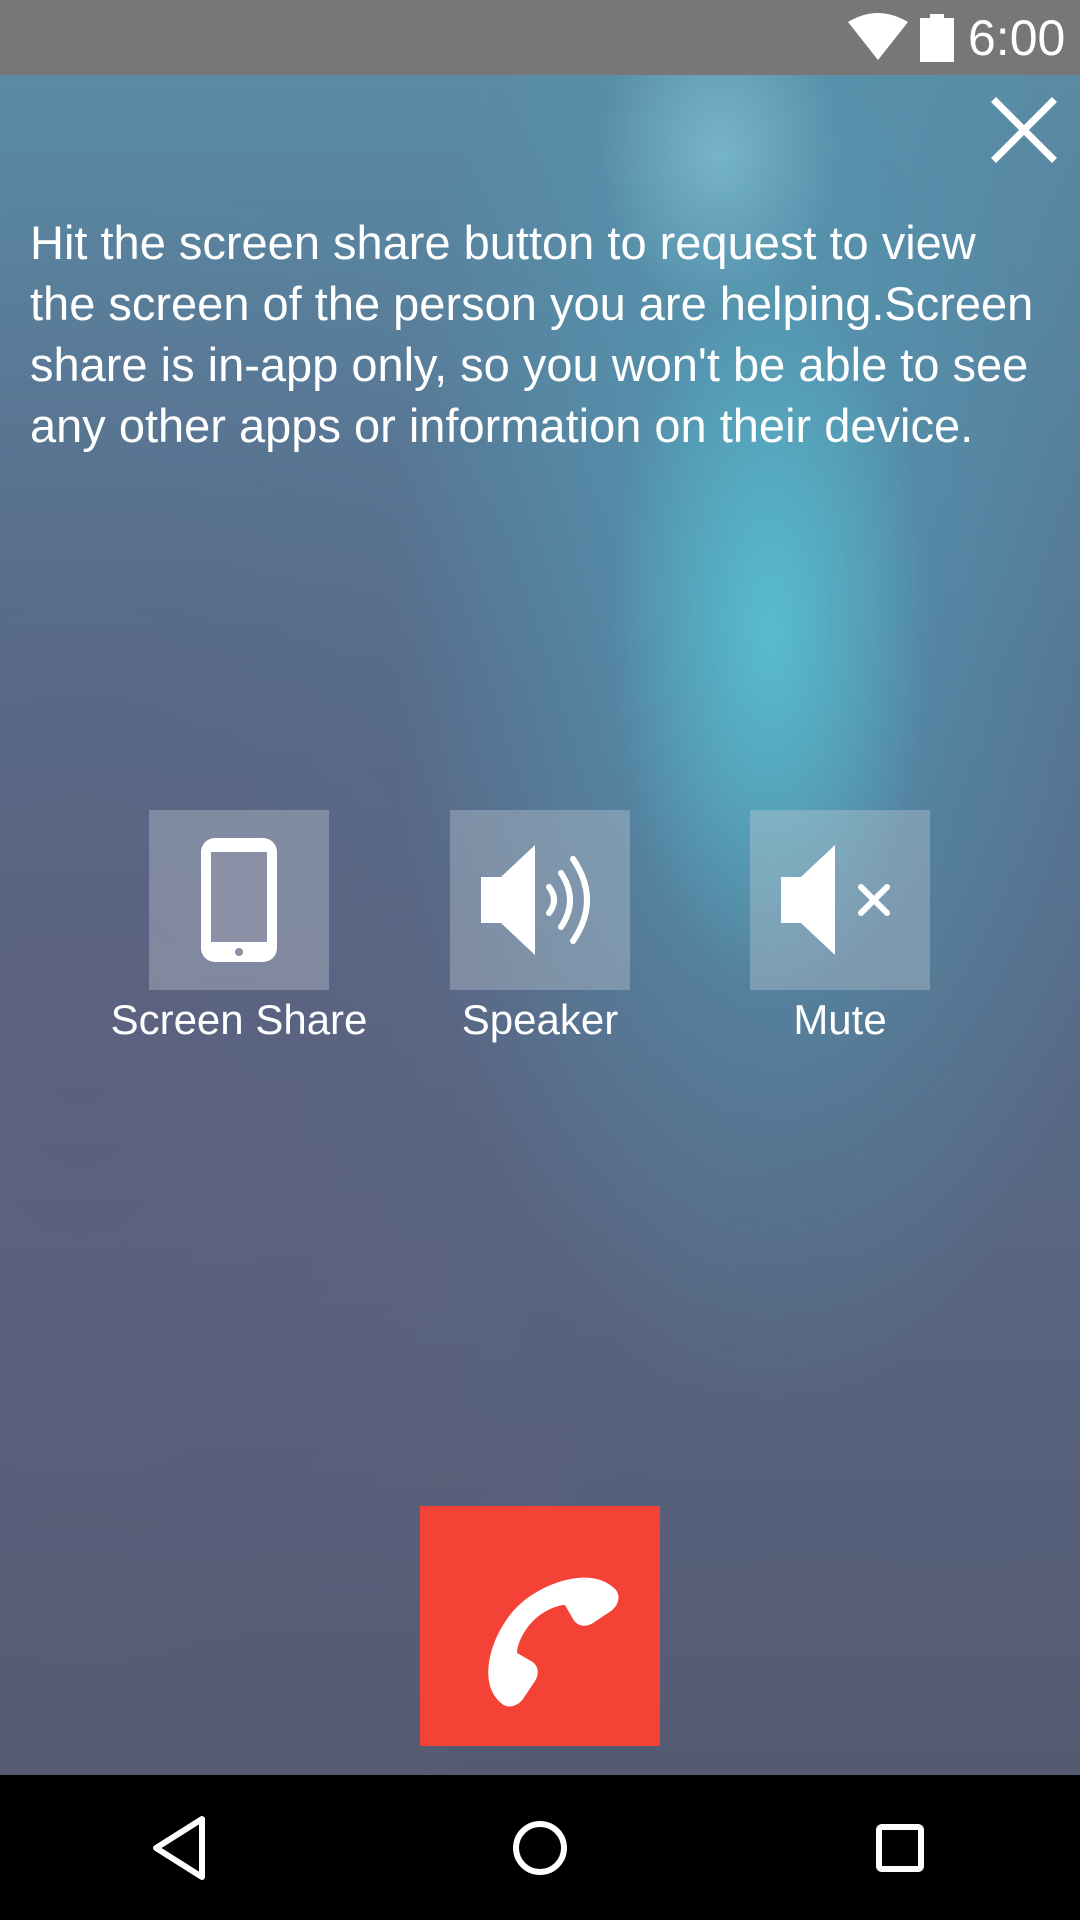  Describe the element at coordinates (835, 900) in the screenshot. I see `mute-icon` at that location.